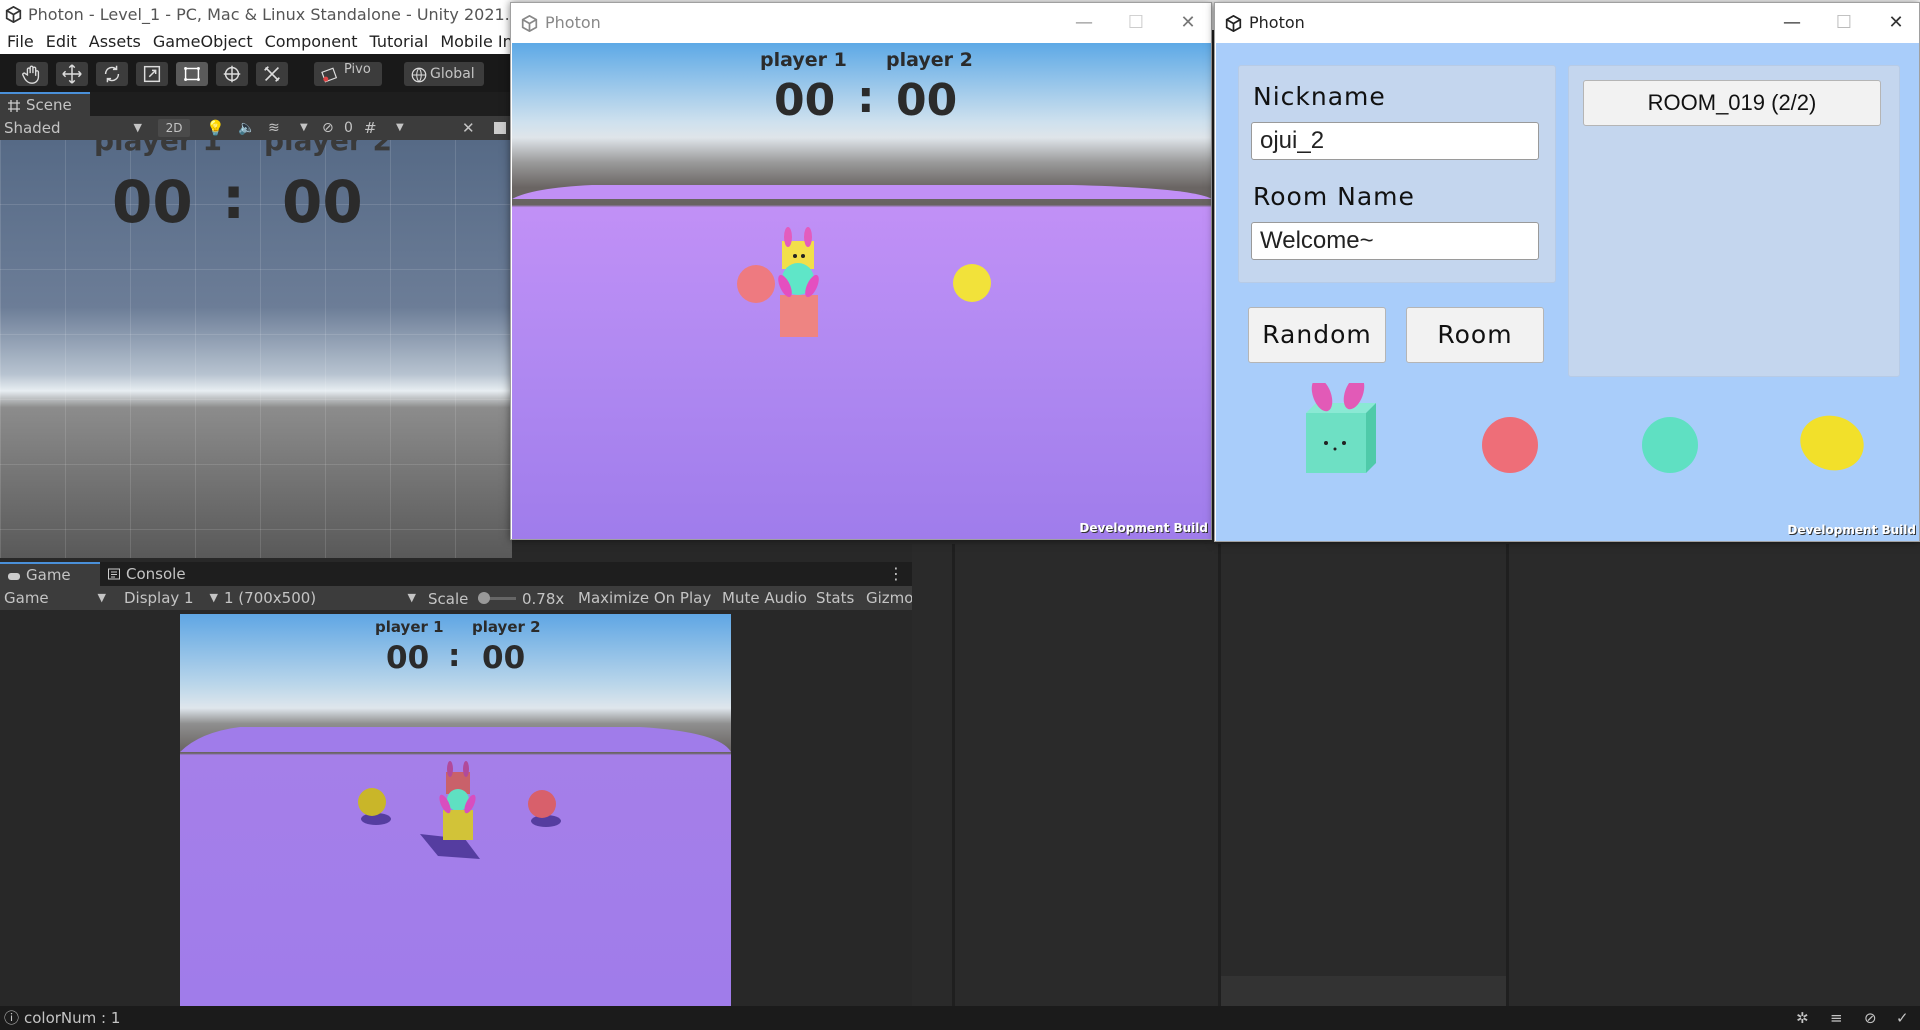 This screenshot has width=1920, height=1030. I want to click on global-toggle: Global, so click(444, 74).